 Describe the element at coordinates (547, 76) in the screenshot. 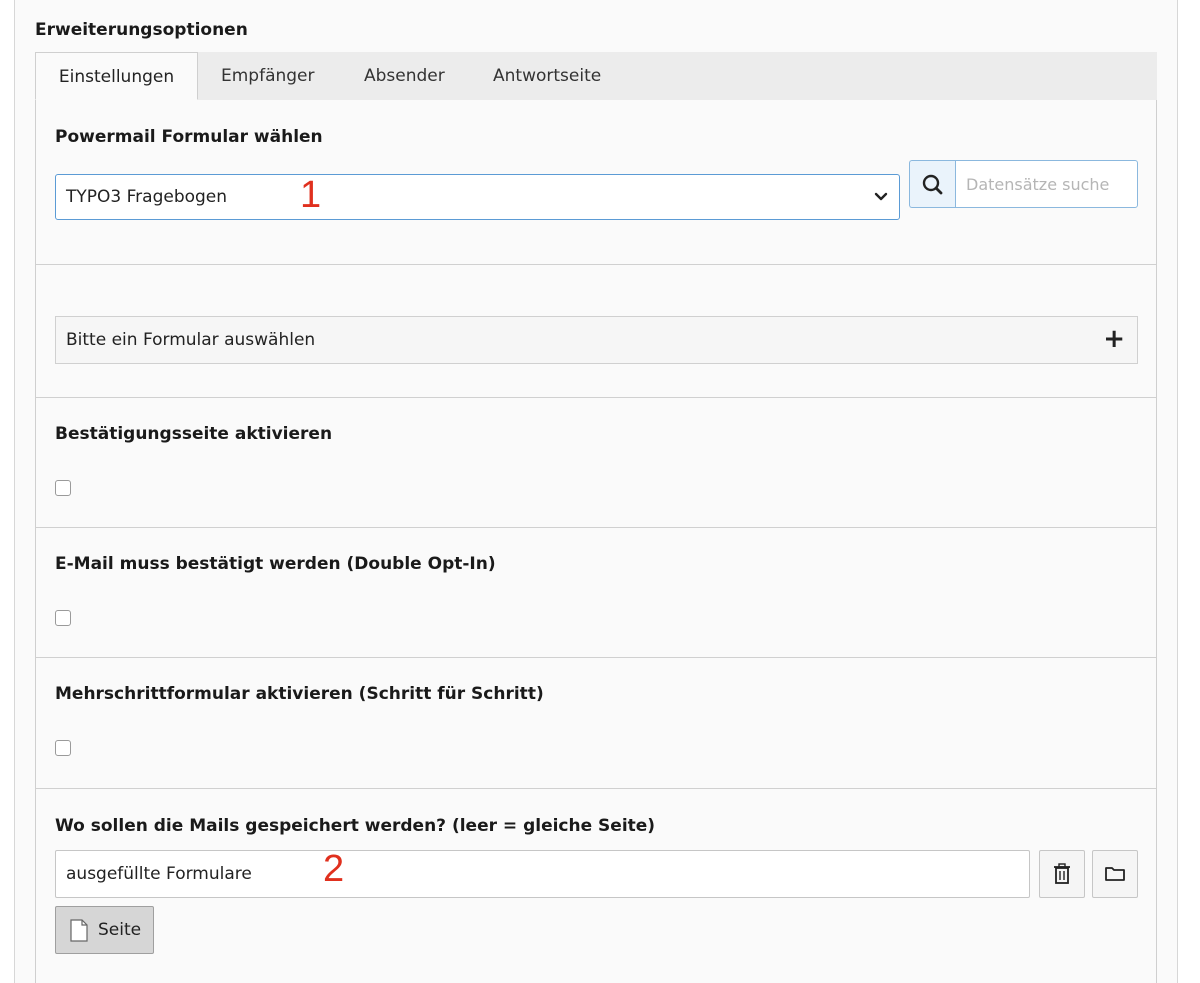

I see `tab-antwortseite: Antwortseite` at that location.